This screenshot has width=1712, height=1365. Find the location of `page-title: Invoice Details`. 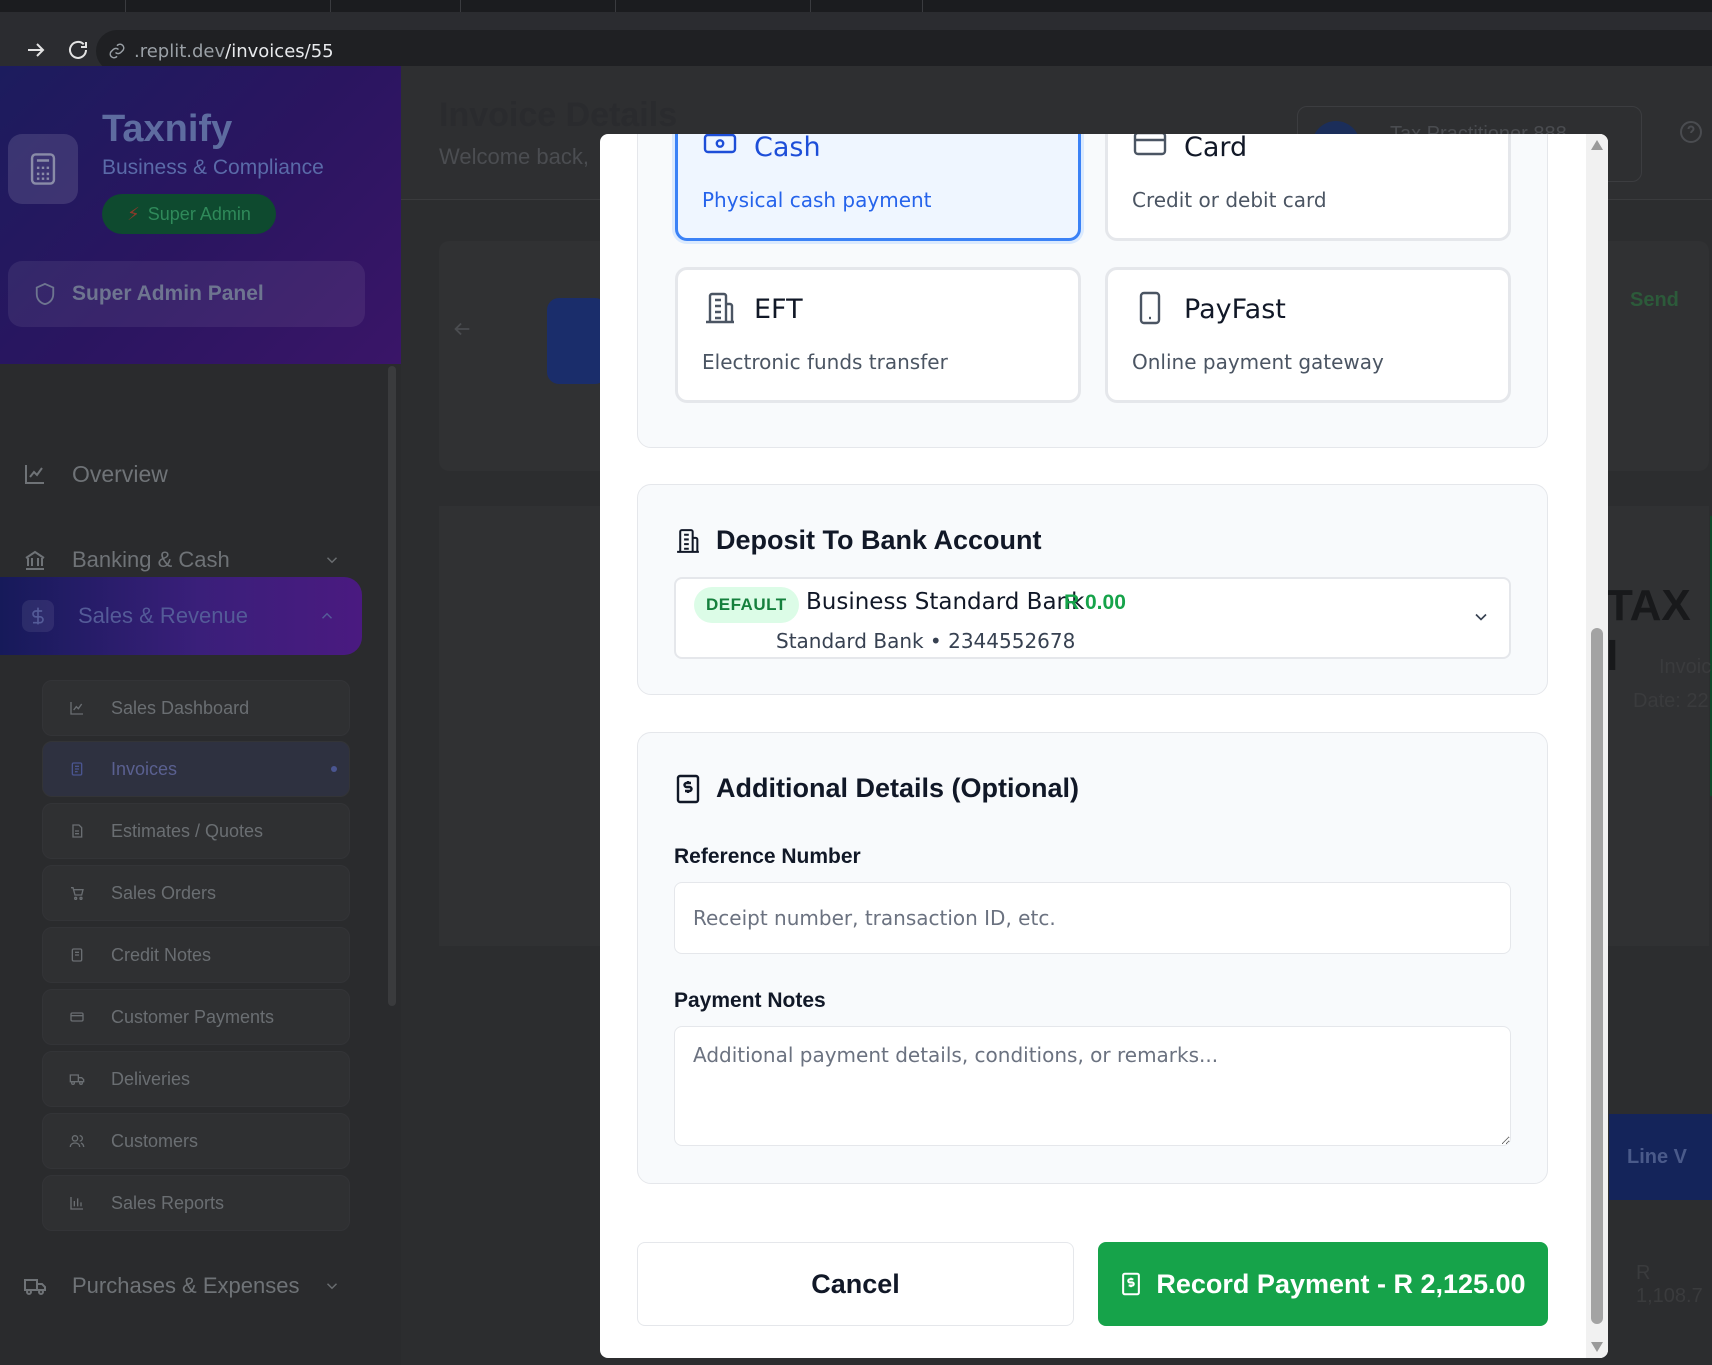

page-title: Invoice Details is located at coordinates (558, 115).